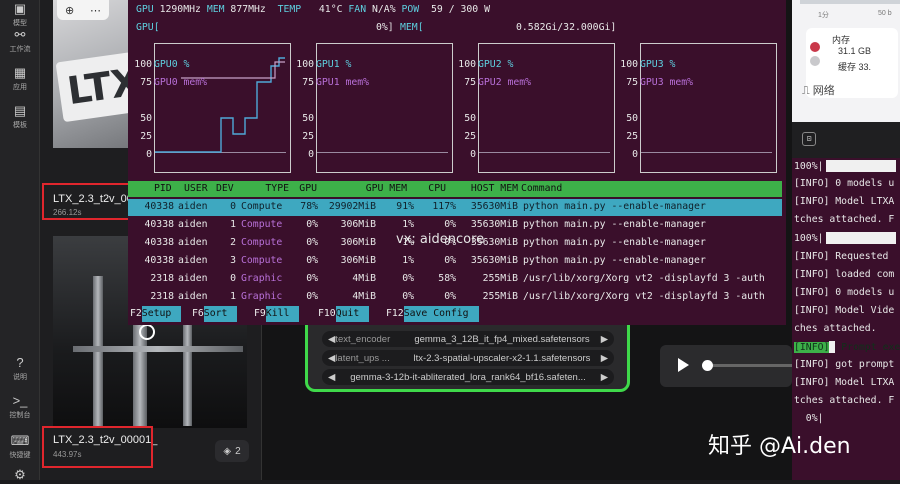  I want to click on gpu-util-label: GPU2 %, so click(496, 64).